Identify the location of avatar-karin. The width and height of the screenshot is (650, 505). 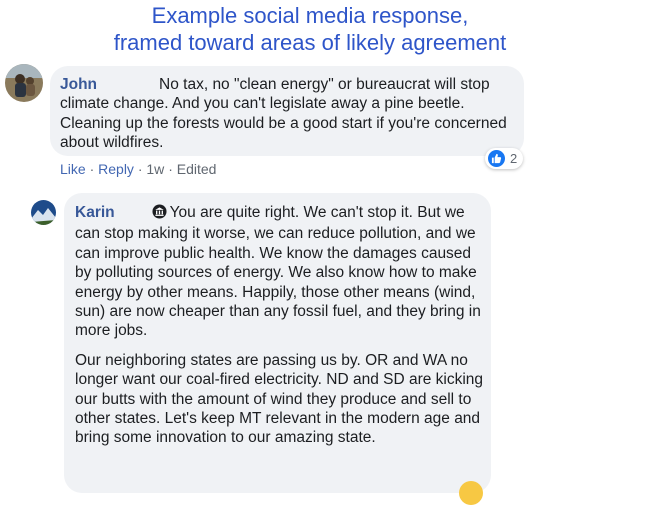
(43, 212).